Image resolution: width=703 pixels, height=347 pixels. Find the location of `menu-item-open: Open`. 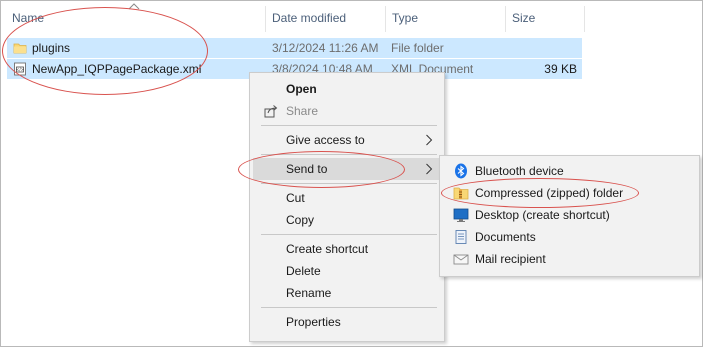

menu-item-open: Open is located at coordinates (347, 89).